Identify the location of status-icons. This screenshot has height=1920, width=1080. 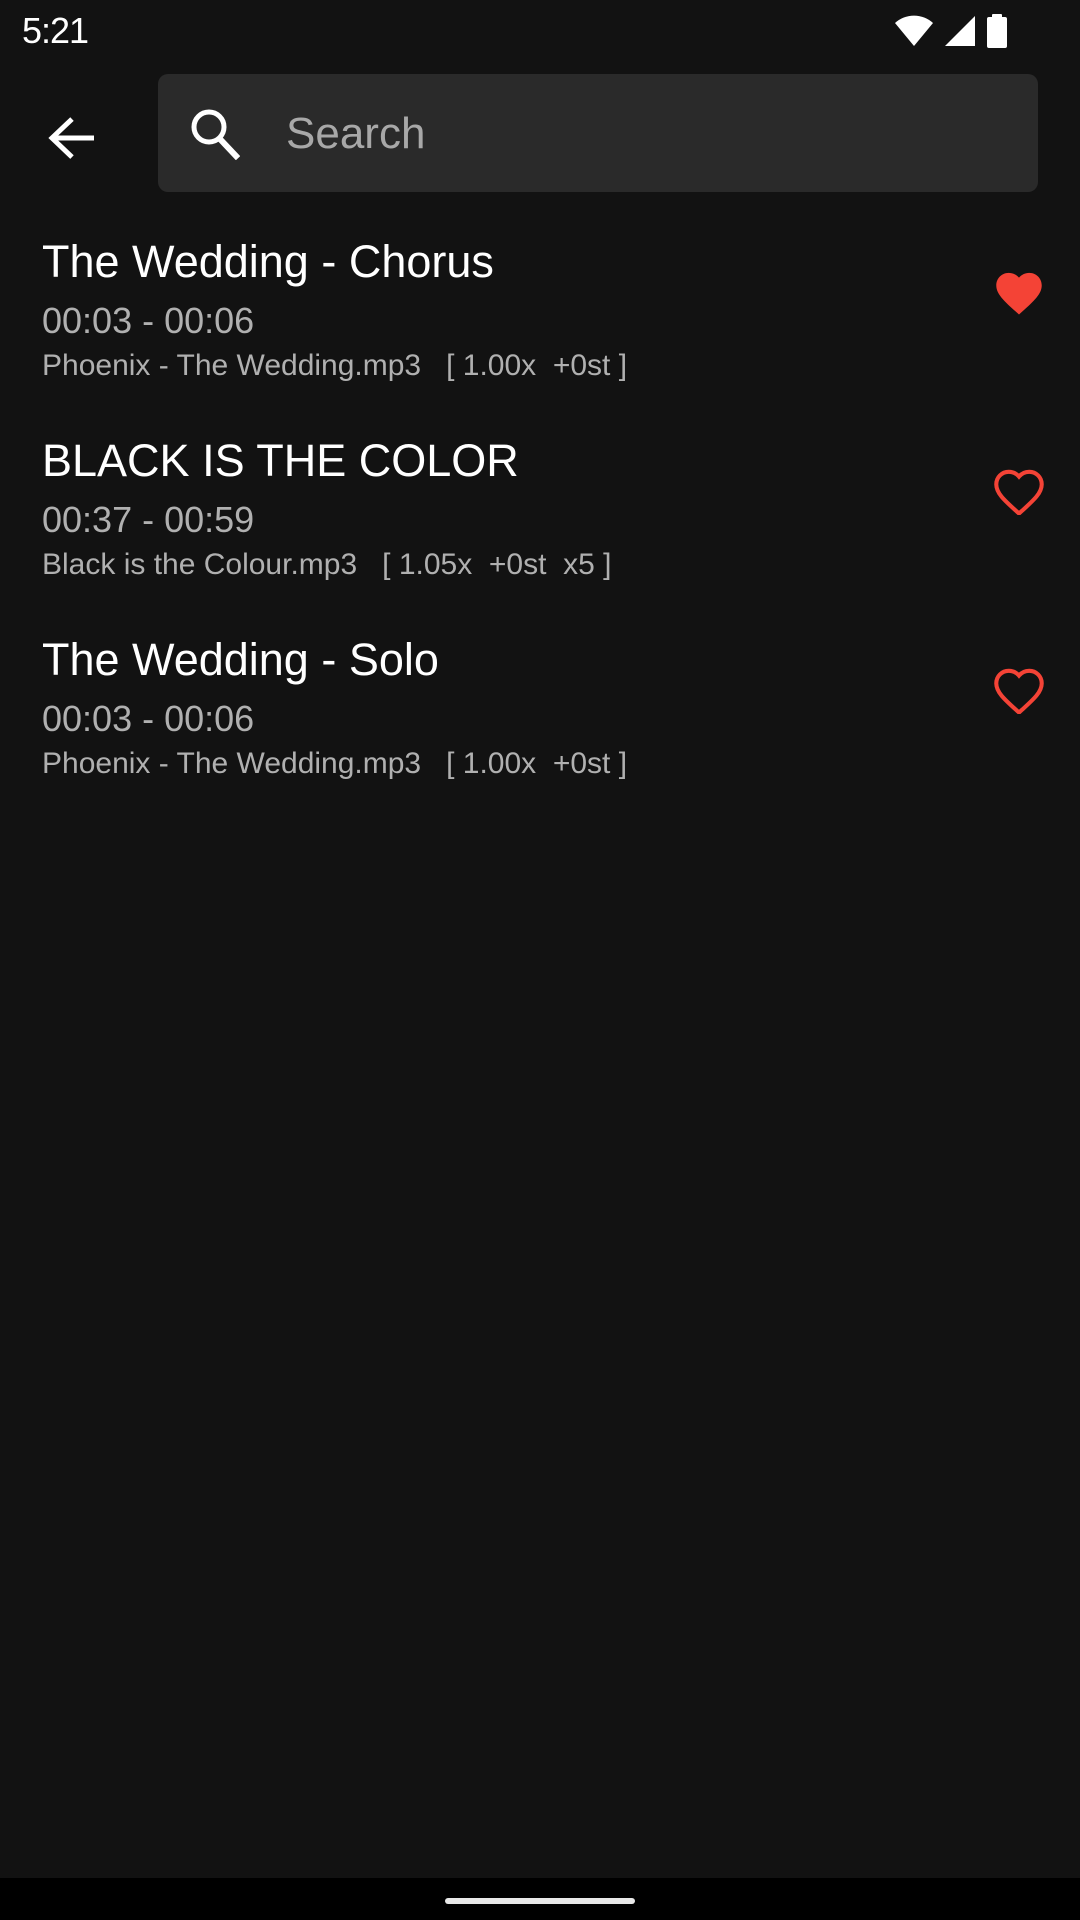
(951, 33).